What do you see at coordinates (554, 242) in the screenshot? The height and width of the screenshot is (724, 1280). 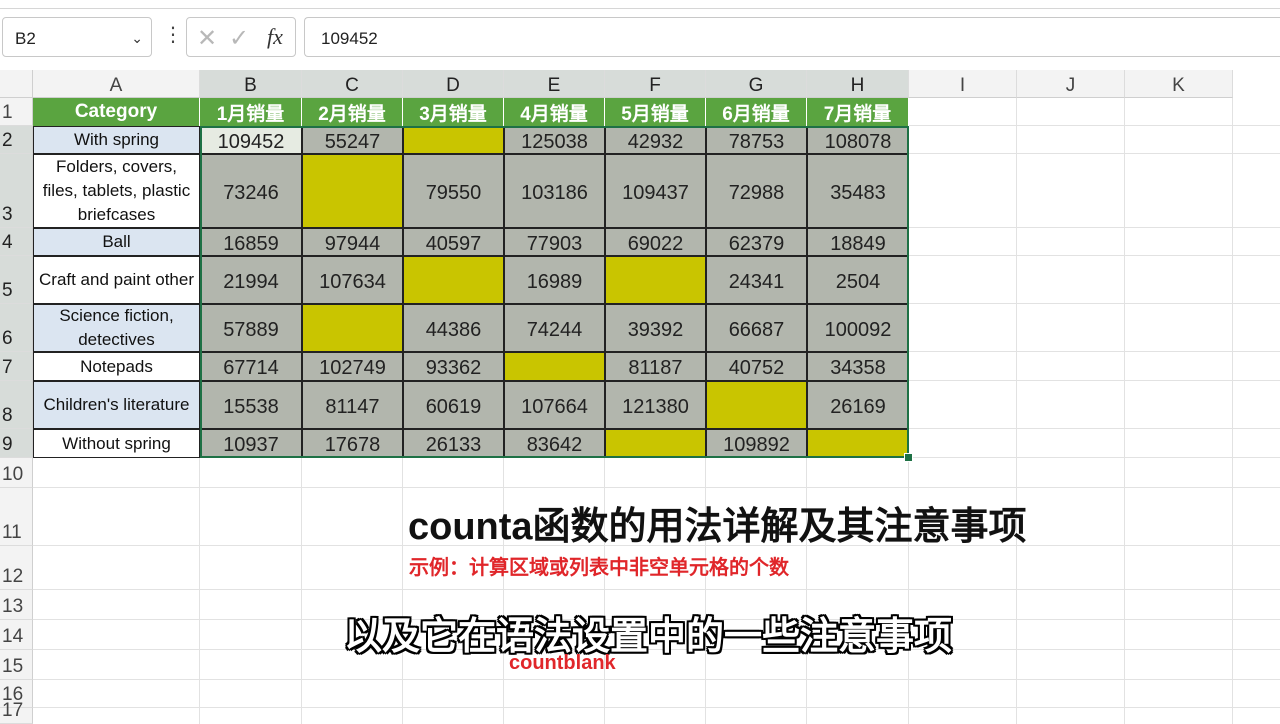 I see `value-cell: 77903` at bounding box center [554, 242].